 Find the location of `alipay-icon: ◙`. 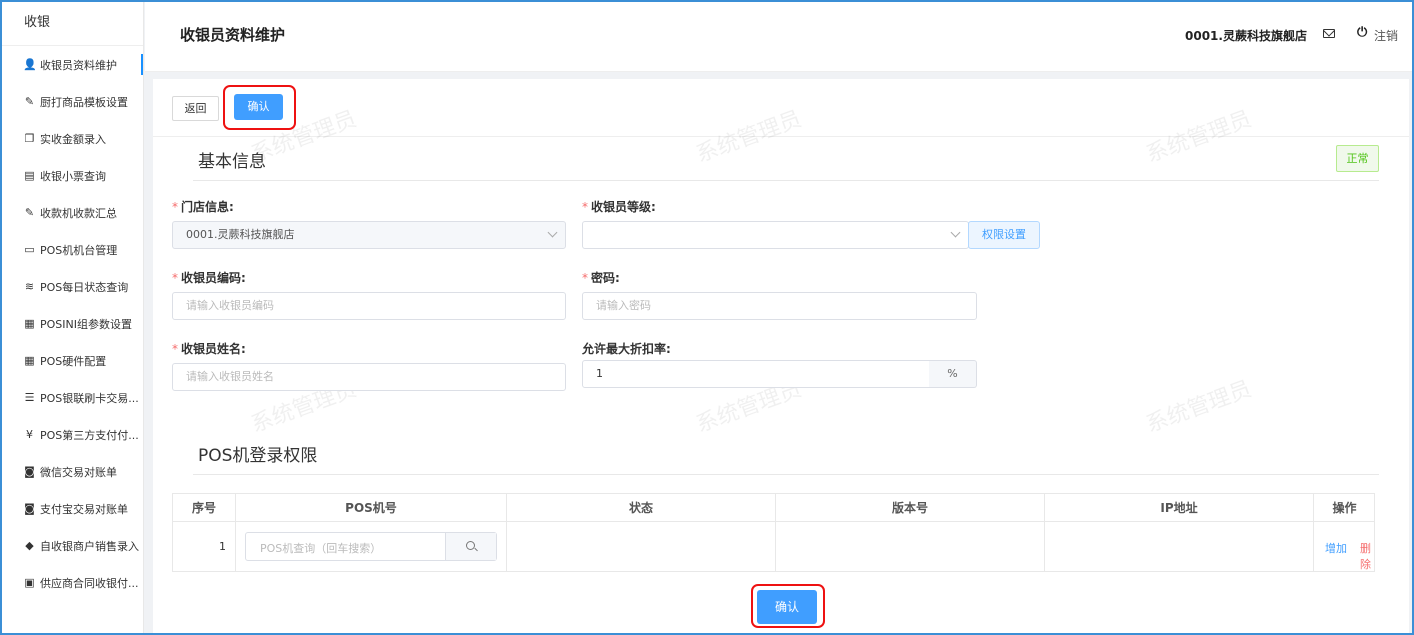

alipay-icon: ◙ is located at coordinates (29, 508).